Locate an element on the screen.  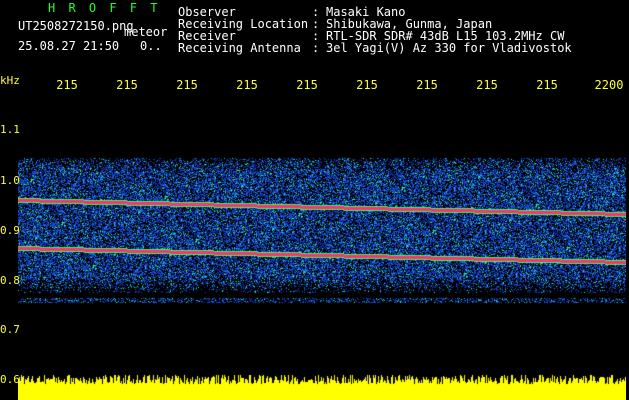
unit-label: kHz is located at coordinates (10, 80).